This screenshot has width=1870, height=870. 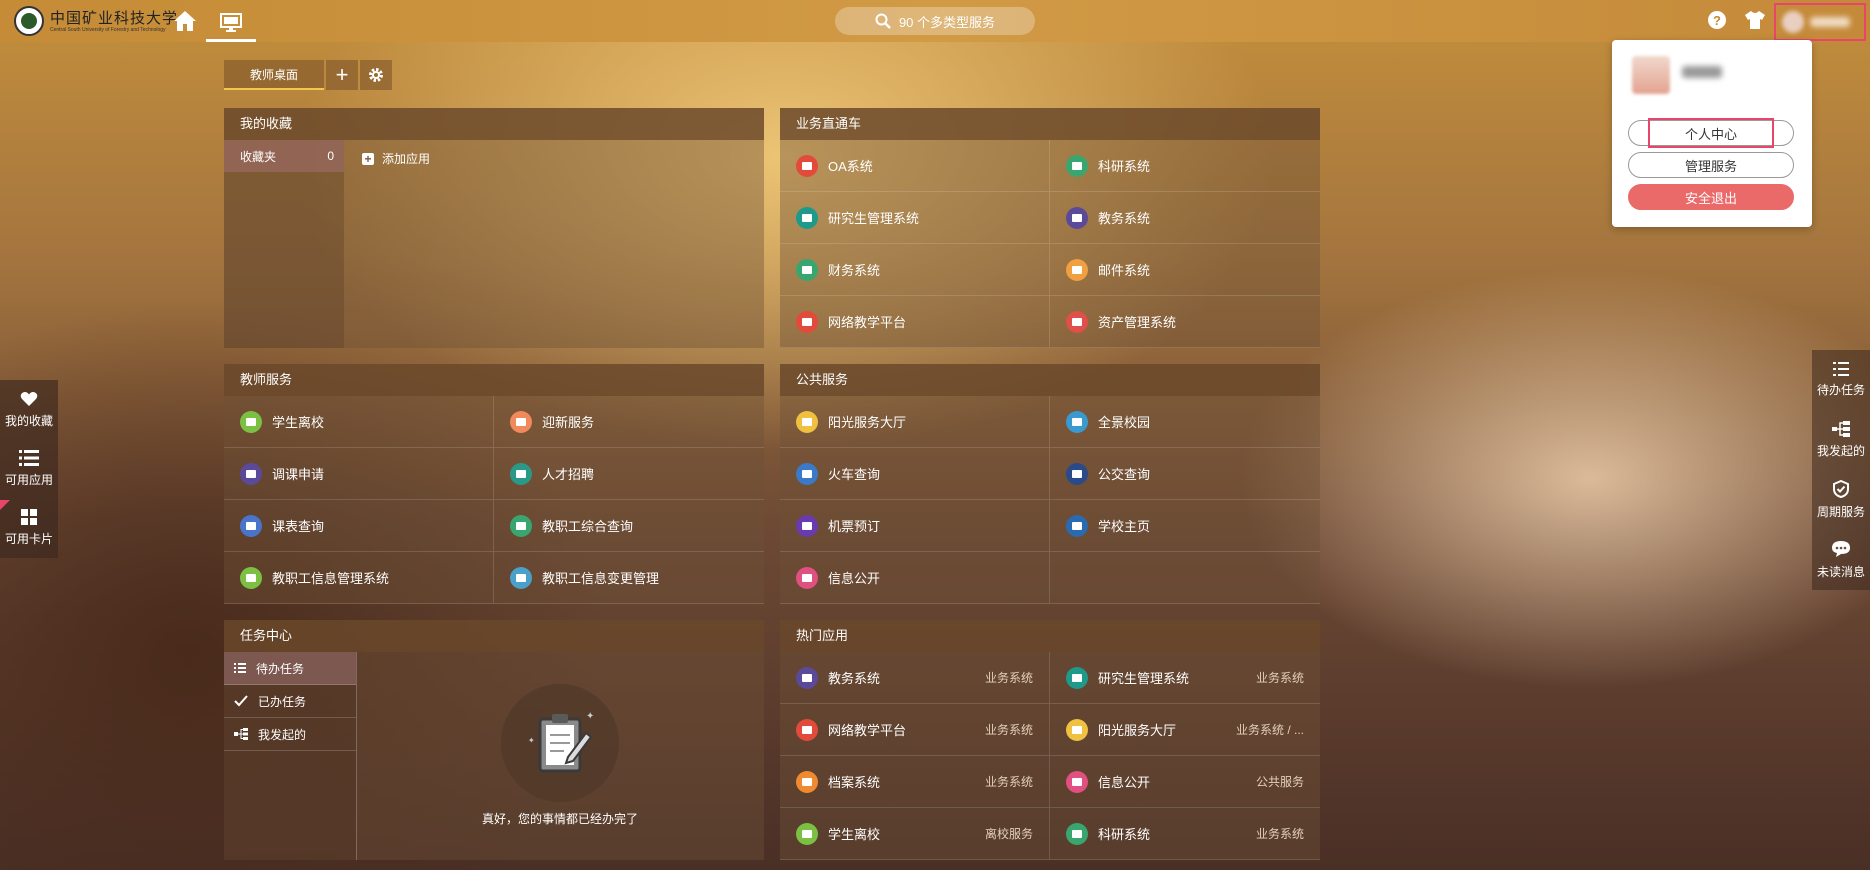 What do you see at coordinates (915, 526) in the screenshot?
I see `app-item: 机票预订` at bounding box center [915, 526].